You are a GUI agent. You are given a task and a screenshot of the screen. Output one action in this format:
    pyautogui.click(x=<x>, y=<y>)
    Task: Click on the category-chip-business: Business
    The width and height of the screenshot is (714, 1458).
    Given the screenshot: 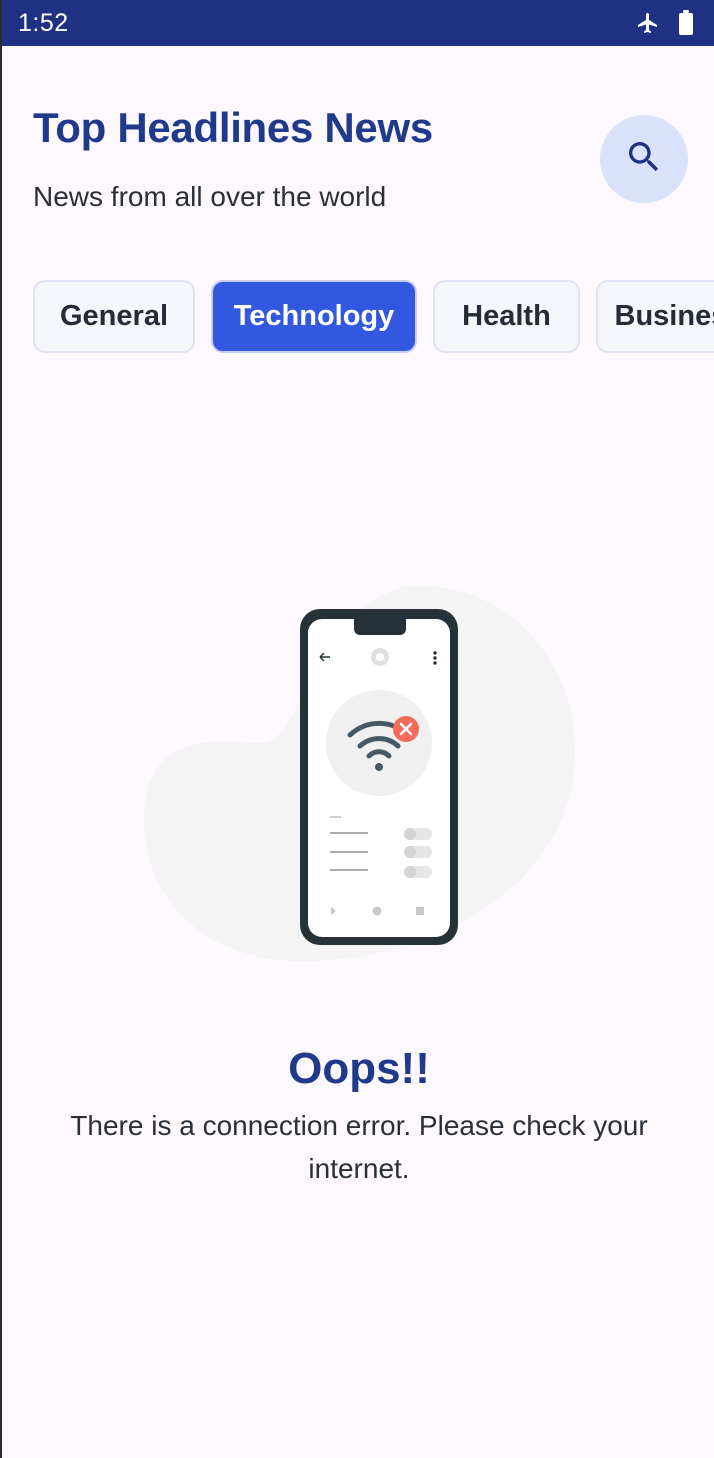 What is the action you would take?
    pyautogui.click(x=655, y=316)
    